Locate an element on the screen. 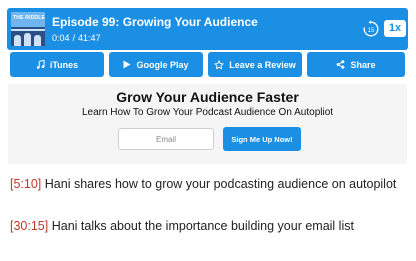 The height and width of the screenshot is (261, 416). timestamp-link: [30:15] is located at coordinates (29, 226).